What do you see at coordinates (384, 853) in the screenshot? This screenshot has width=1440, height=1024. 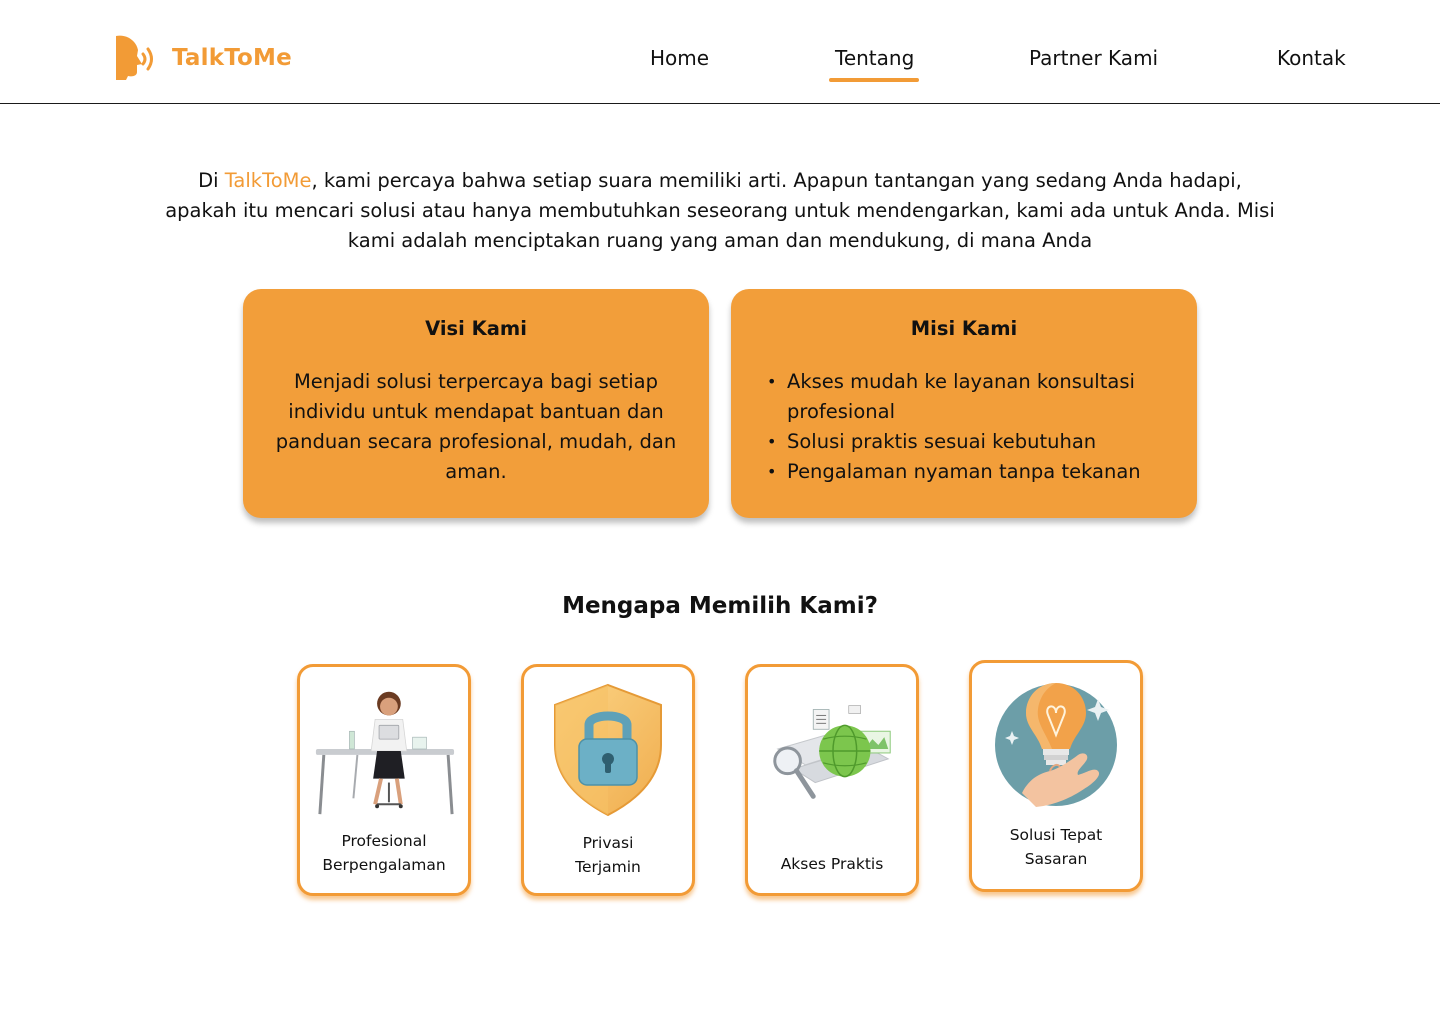 I see `feature-label: Profesional Berpengalaman` at bounding box center [384, 853].